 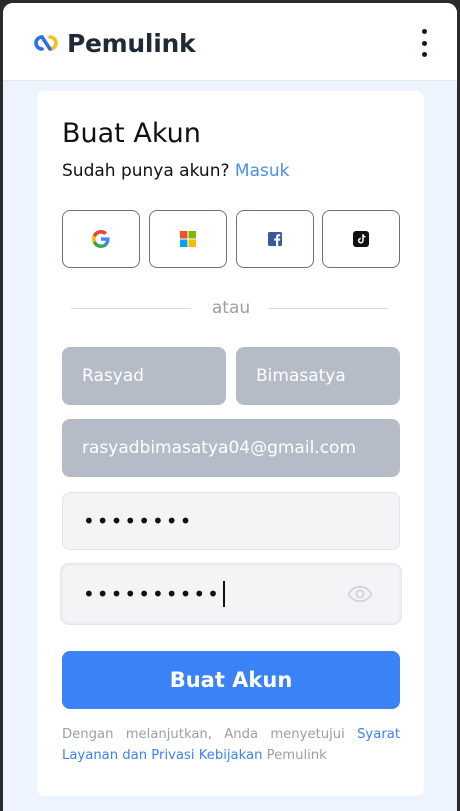 I want to click on login-prompt-text: Sudah punya akun?, so click(x=146, y=171).